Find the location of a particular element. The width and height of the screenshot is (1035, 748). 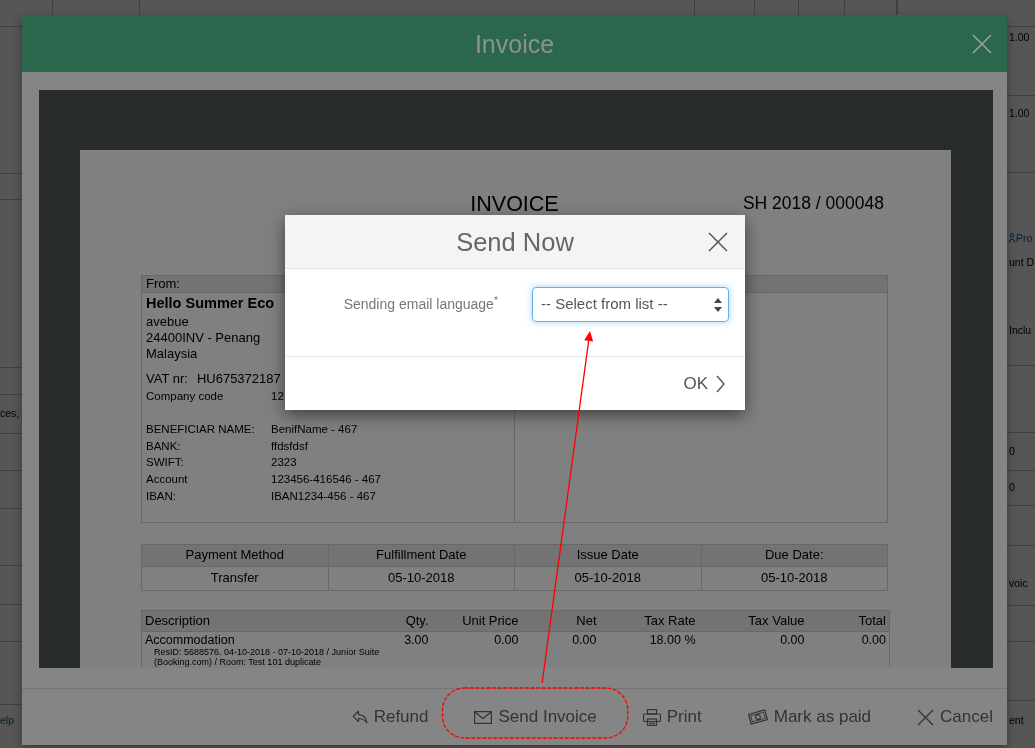

link: Pro is located at coordinates (1021, 238).